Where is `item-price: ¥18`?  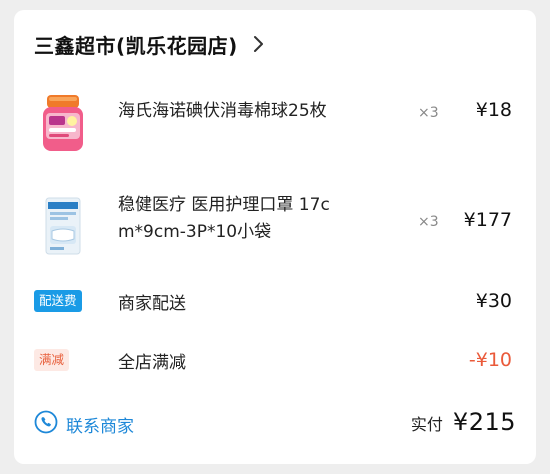
item-price: ¥18 is located at coordinates (493, 110).